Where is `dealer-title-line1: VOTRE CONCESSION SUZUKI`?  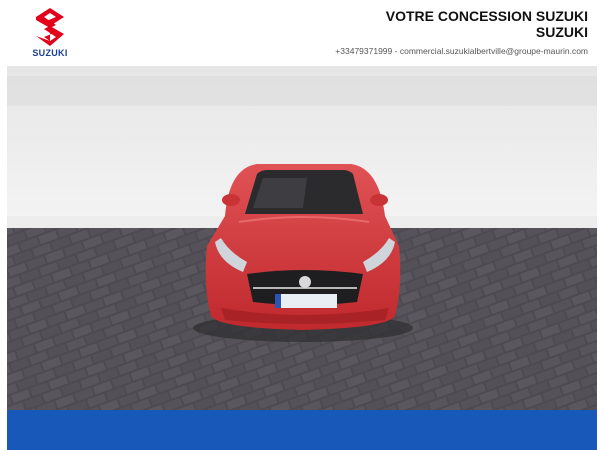
dealer-title-line1: VOTRE CONCESSION SUZUKI is located at coordinates (486, 16).